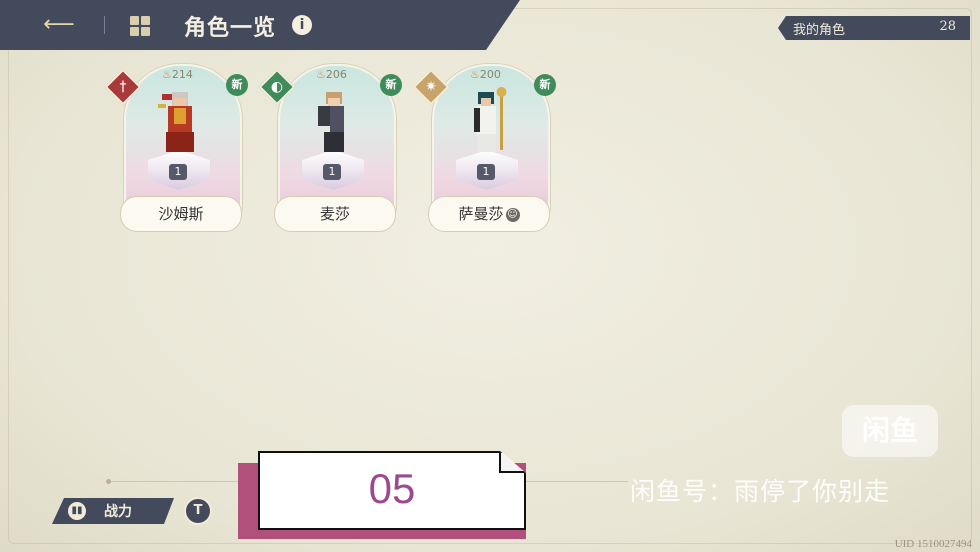 The image size is (980, 552). Describe the element at coordinates (277, 87) in the screenshot. I see `shield-icon: ◐` at that location.